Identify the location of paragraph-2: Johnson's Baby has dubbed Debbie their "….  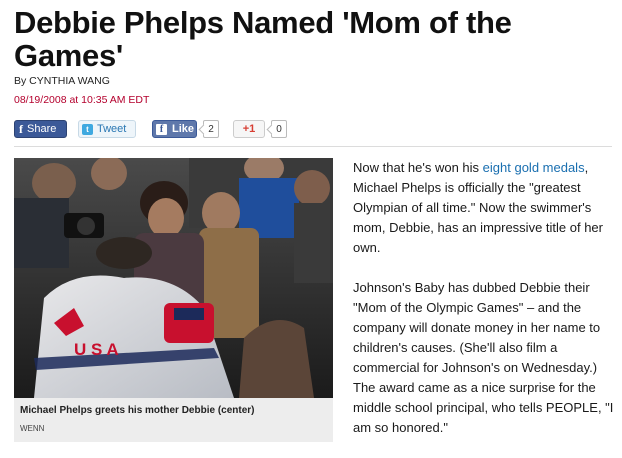
(483, 357).